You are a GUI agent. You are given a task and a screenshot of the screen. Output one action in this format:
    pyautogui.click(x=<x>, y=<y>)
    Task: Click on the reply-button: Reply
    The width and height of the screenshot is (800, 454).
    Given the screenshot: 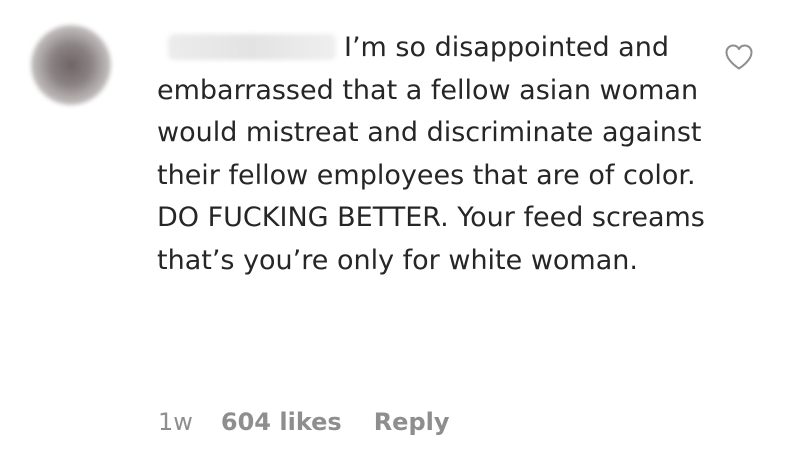 What is the action you would take?
    pyautogui.click(x=412, y=422)
    